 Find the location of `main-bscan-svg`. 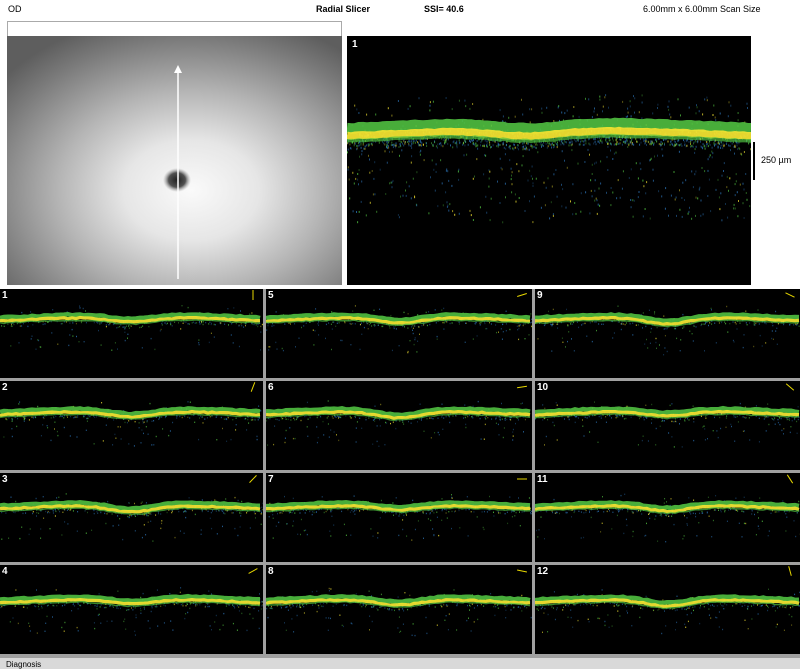

main-bscan-svg is located at coordinates (549, 159).